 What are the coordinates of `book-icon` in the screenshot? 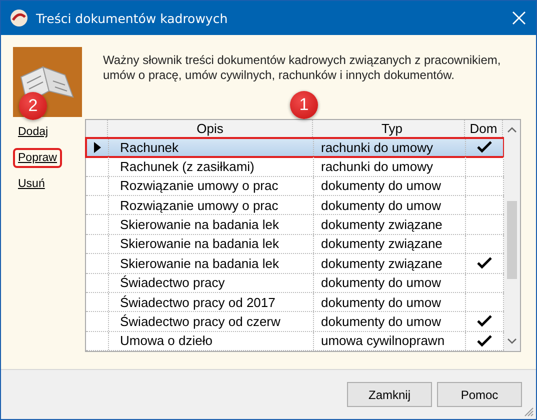 It's located at (47, 82).